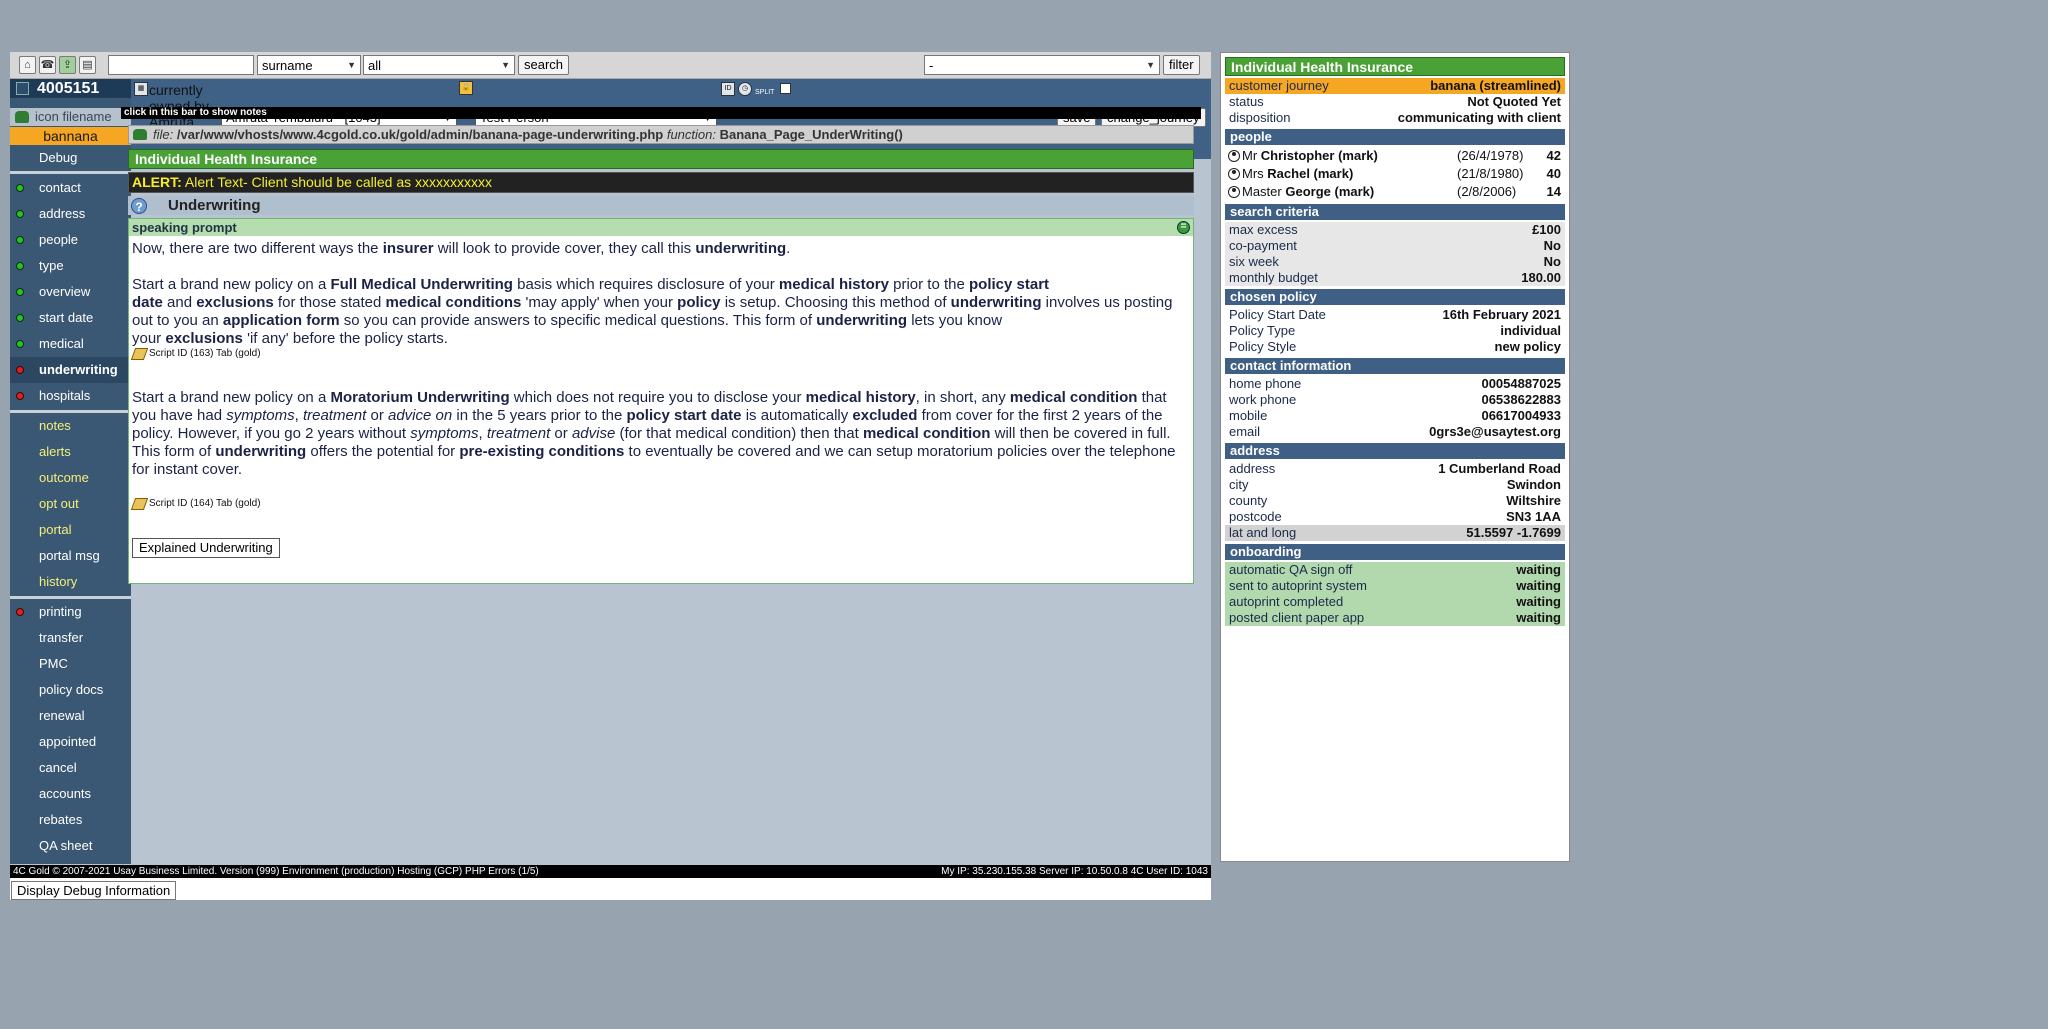 The height and width of the screenshot is (1029, 2048). What do you see at coordinates (1273, 277) in the screenshot?
I see `row-key: monthly budget` at bounding box center [1273, 277].